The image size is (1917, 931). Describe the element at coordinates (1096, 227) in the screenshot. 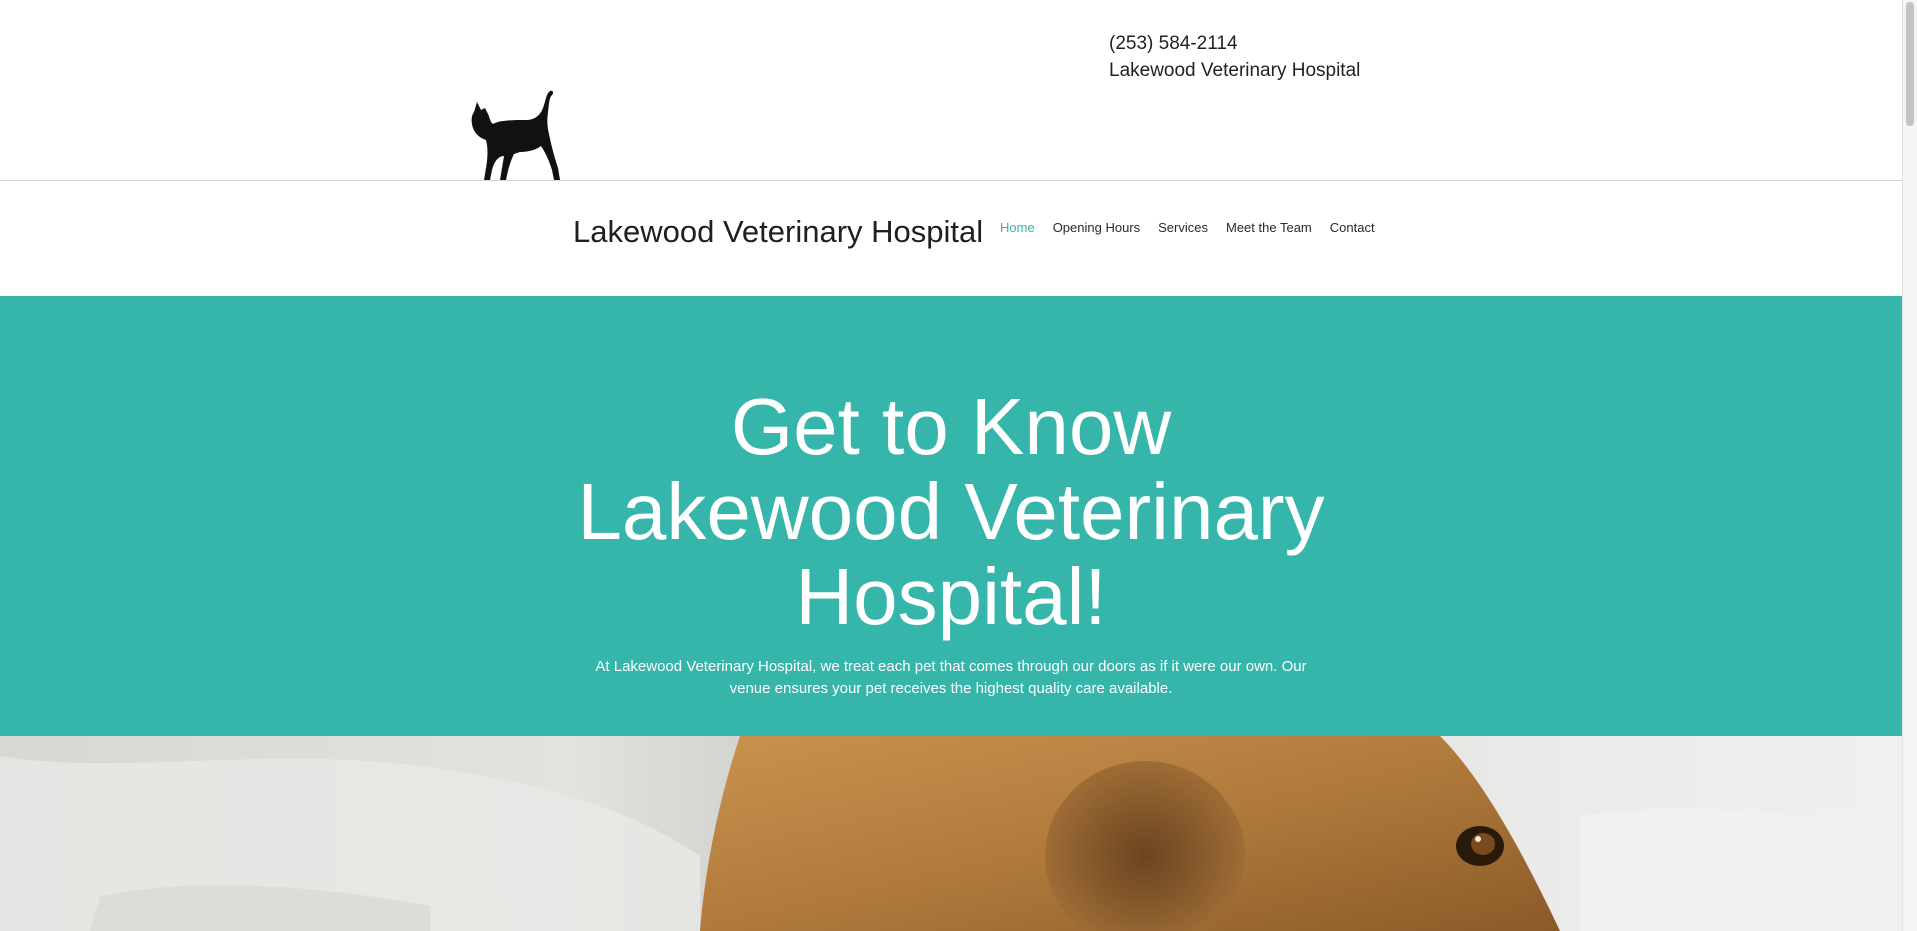

I see `nav-item-opening-hours: Opening Hours` at that location.